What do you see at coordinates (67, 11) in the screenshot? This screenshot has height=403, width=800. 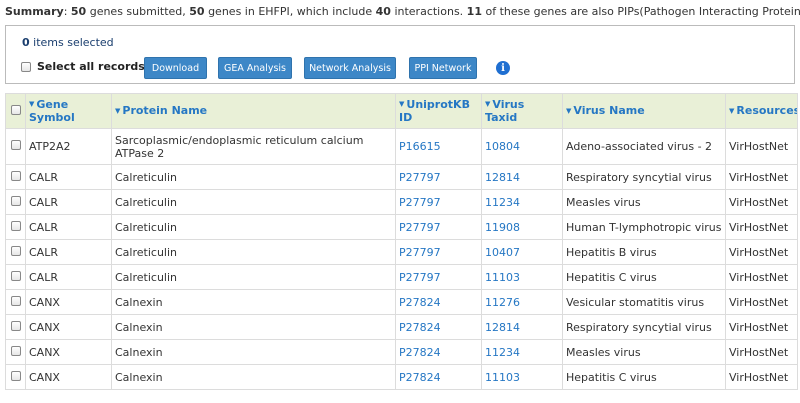 I see `summary-text-part: :` at bounding box center [67, 11].